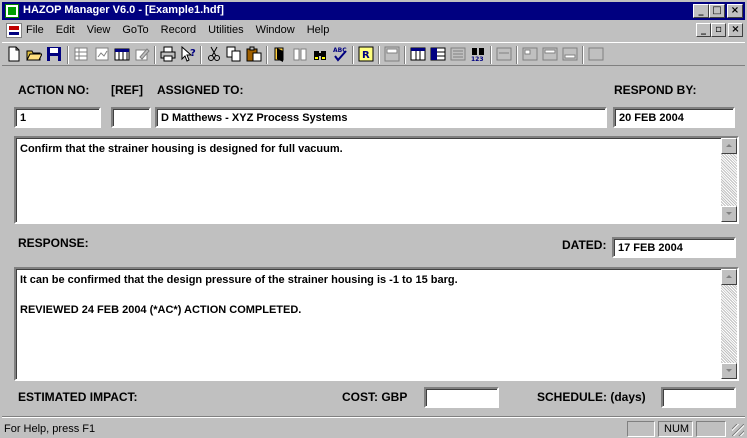 The height and width of the screenshot is (438, 747). I want to click on status-bar: For Help, press F1 NUM, so click(373, 428).